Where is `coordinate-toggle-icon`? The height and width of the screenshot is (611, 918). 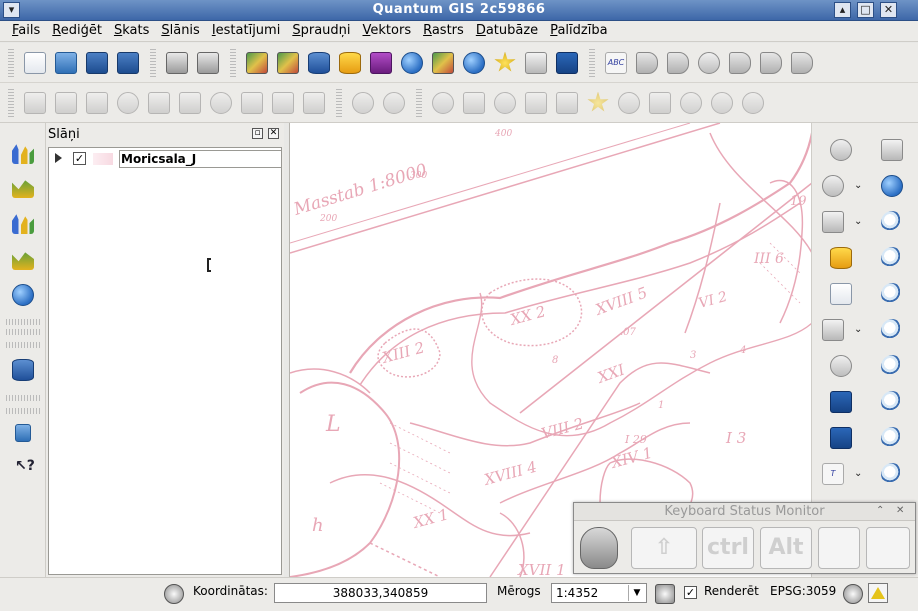
coordinate-toggle-icon is located at coordinates (174, 594).